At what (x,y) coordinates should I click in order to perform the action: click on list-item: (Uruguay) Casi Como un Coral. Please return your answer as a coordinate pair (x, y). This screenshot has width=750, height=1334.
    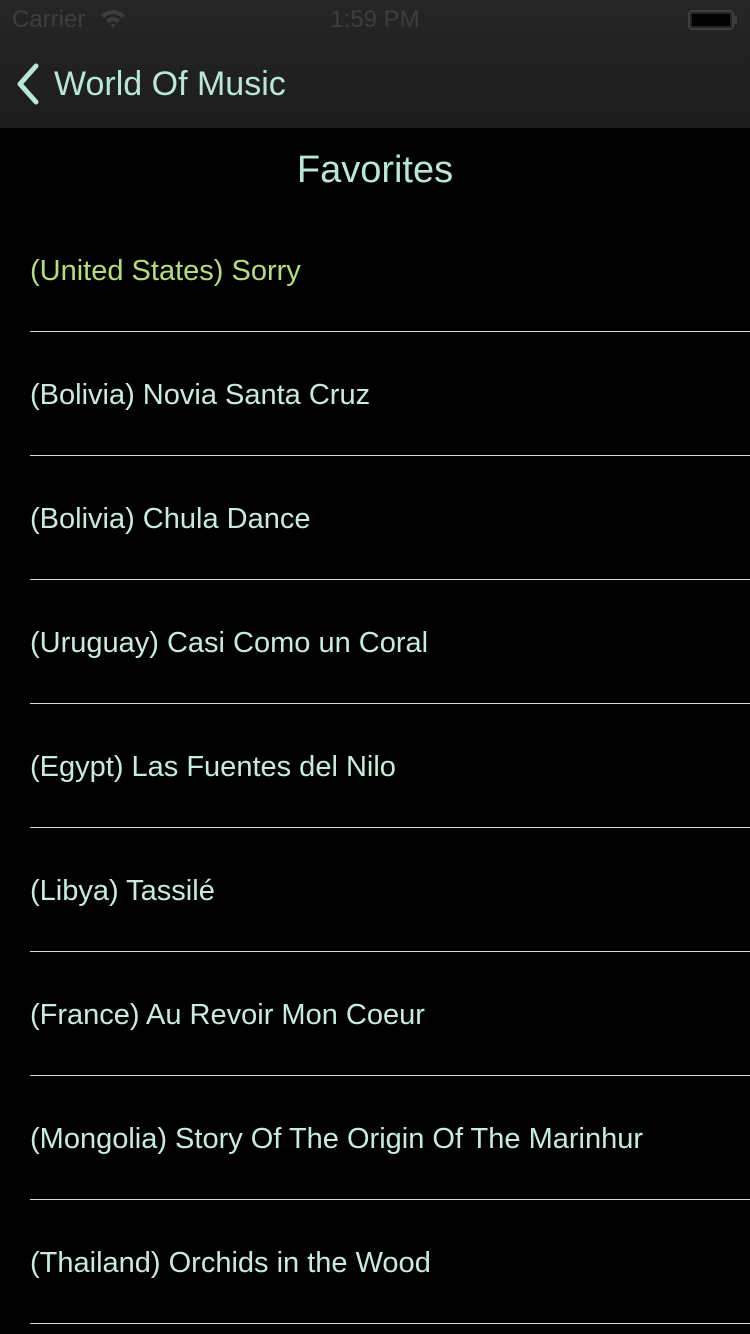
    Looking at the image, I should click on (375, 646).